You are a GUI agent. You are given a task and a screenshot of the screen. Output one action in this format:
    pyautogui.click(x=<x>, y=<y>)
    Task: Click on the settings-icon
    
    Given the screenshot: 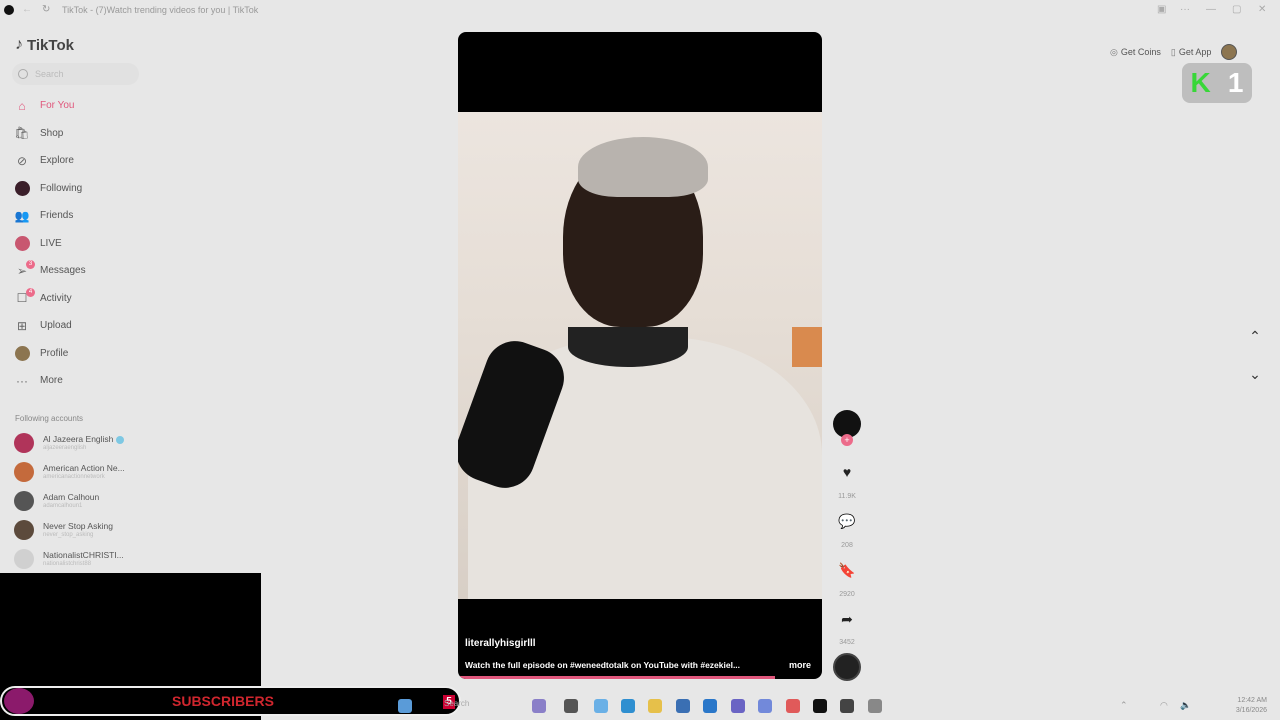 What is the action you would take?
    pyautogui.click(x=875, y=706)
    